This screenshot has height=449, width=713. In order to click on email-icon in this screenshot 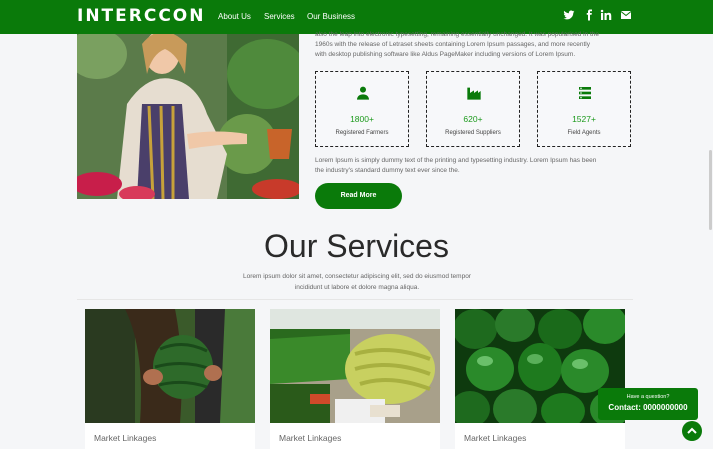, I will do `click(626, 15)`.